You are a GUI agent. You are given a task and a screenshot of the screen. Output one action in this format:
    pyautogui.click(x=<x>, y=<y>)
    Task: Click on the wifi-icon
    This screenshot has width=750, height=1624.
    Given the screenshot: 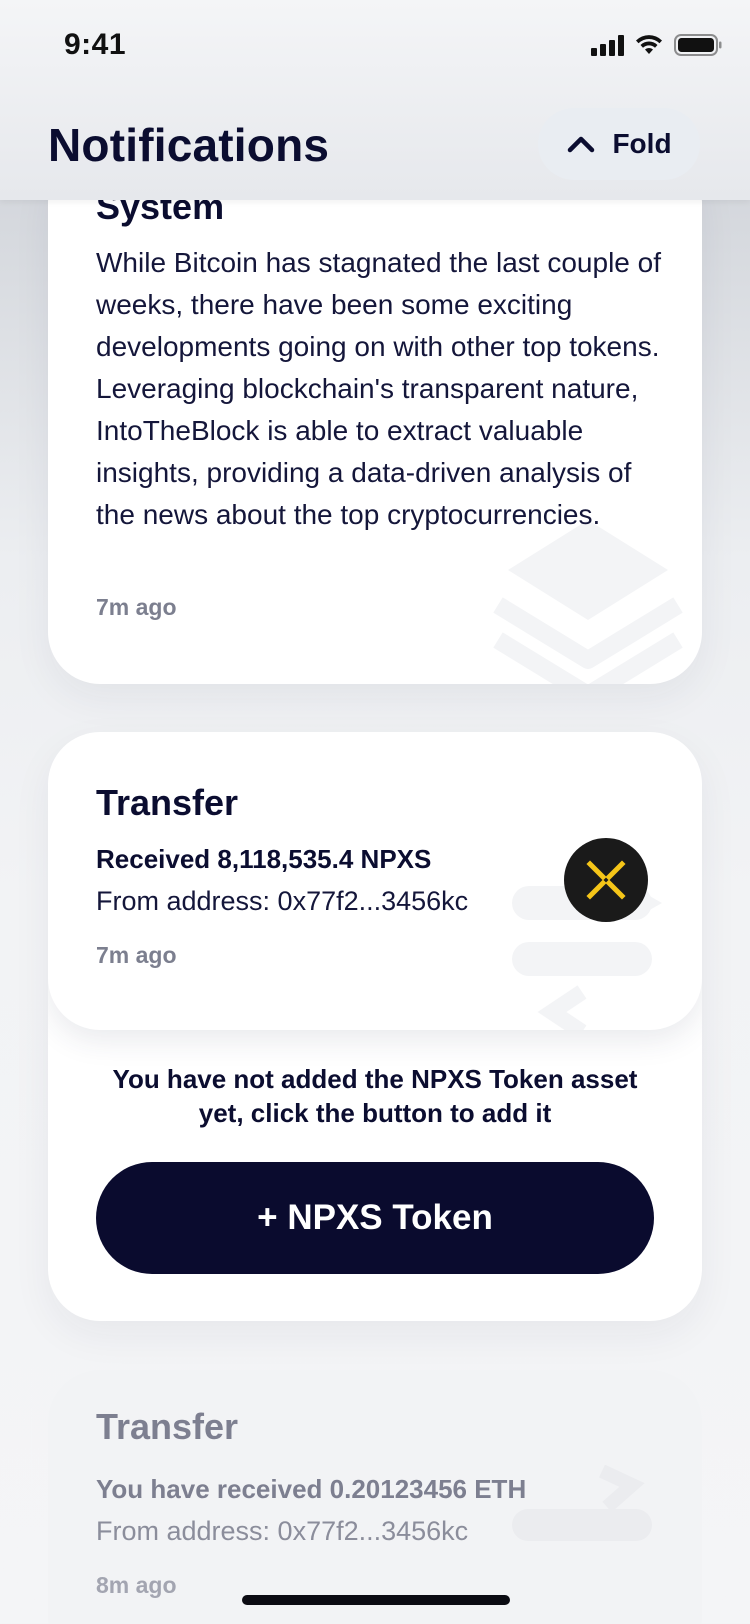 What is the action you would take?
    pyautogui.click(x=649, y=45)
    